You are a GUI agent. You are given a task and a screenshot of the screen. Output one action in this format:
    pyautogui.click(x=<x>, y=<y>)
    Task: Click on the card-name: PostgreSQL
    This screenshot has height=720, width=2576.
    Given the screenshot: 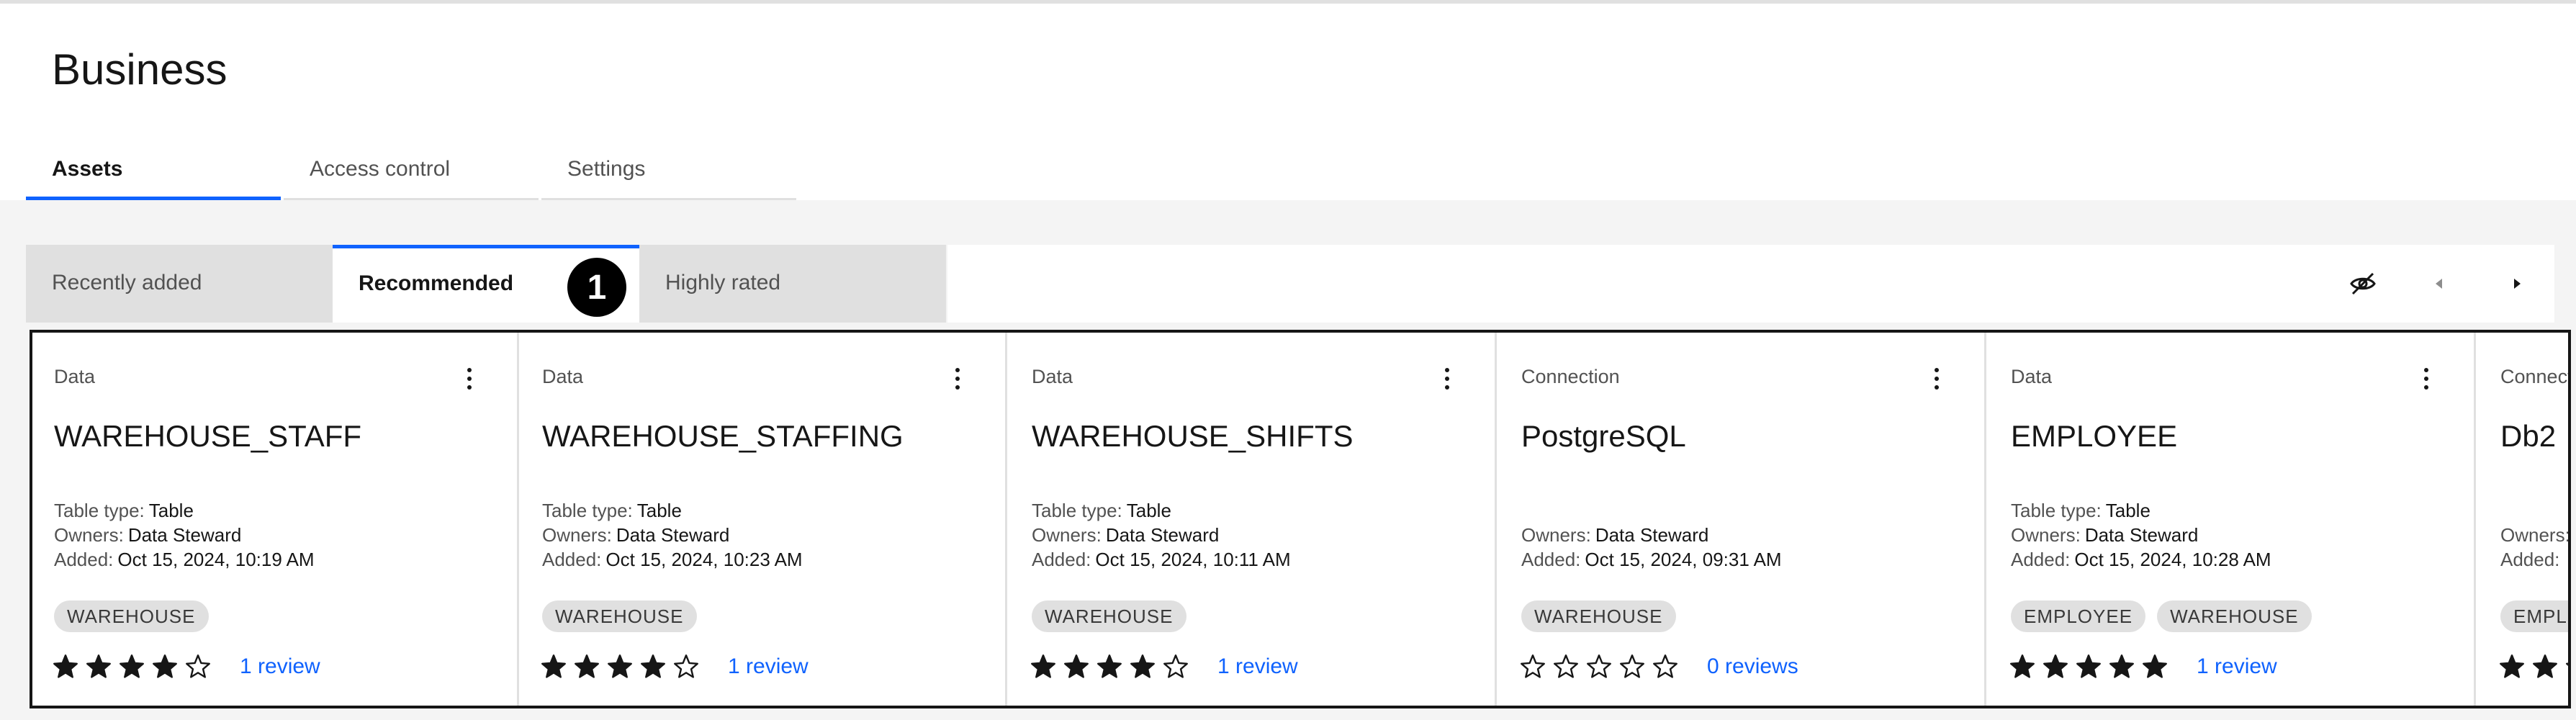 What is the action you would take?
    pyautogui.click(x=1603, y=436)
    